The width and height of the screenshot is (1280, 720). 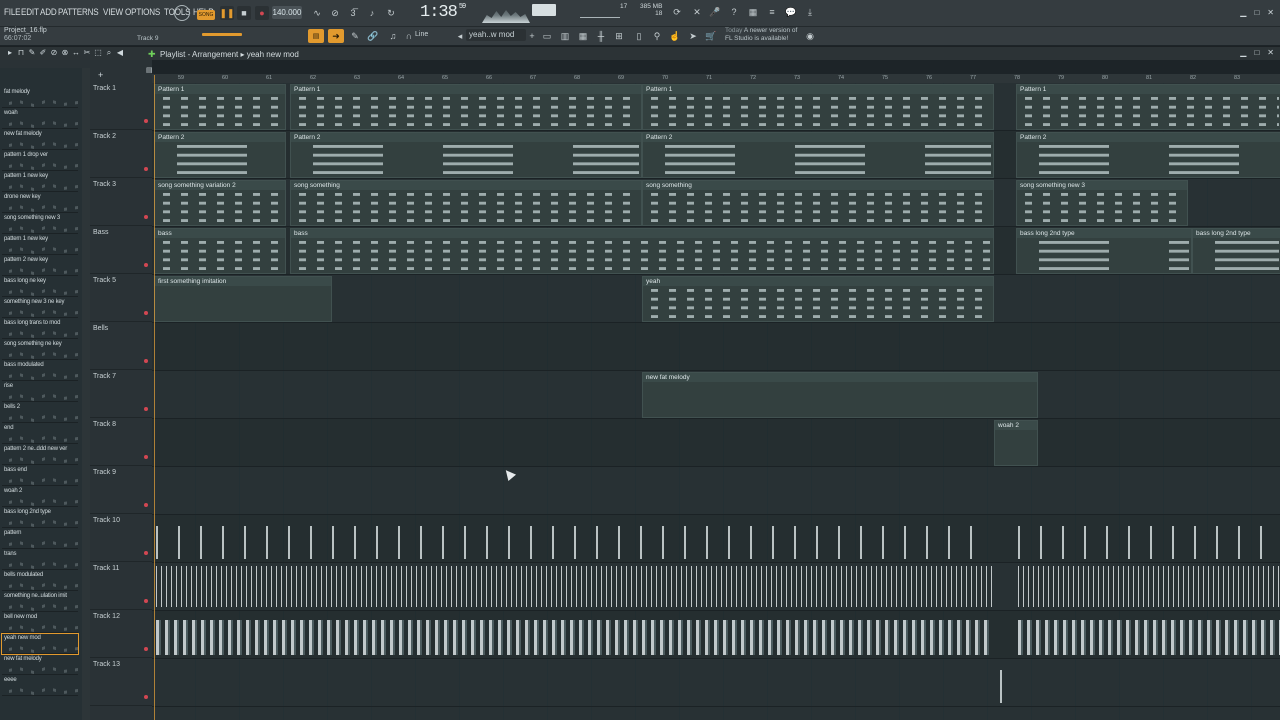 What do you see at coordinates (40, 497) in the screenshot?
I see `browser-pattern-item: woah 2` at bounding box center [40, 497].